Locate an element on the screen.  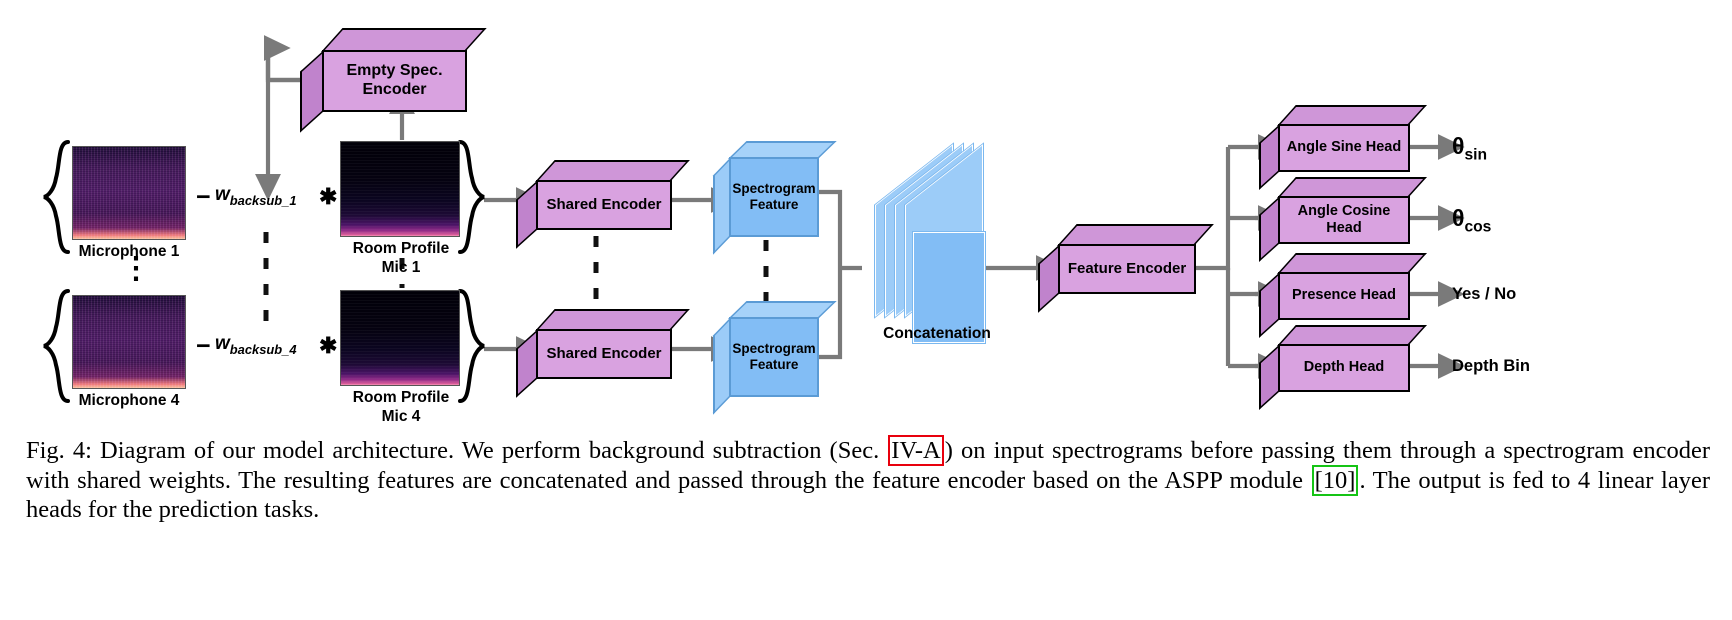
theta-symbol-sin: θ is located at coordinates (1458, 146).